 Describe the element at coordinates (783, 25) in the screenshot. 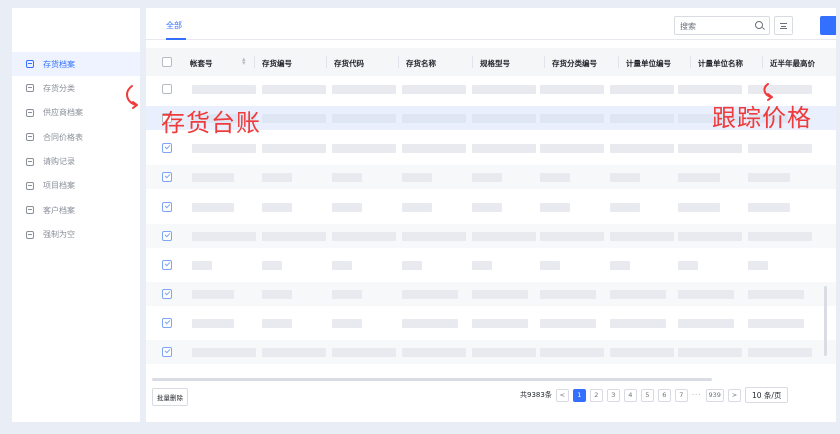

I see `filter-button` at that location.